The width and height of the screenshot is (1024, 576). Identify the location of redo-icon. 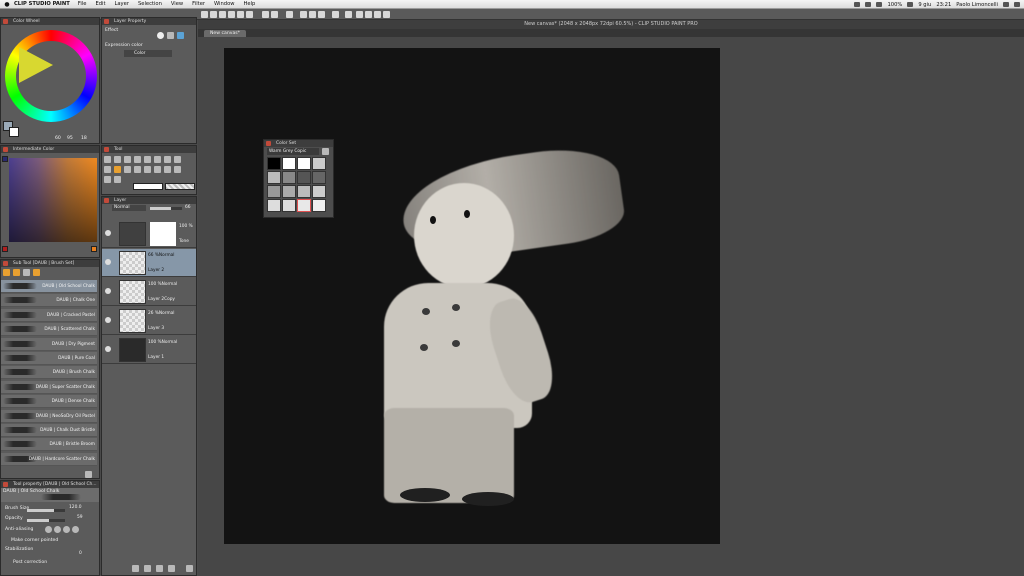
(240, 14).